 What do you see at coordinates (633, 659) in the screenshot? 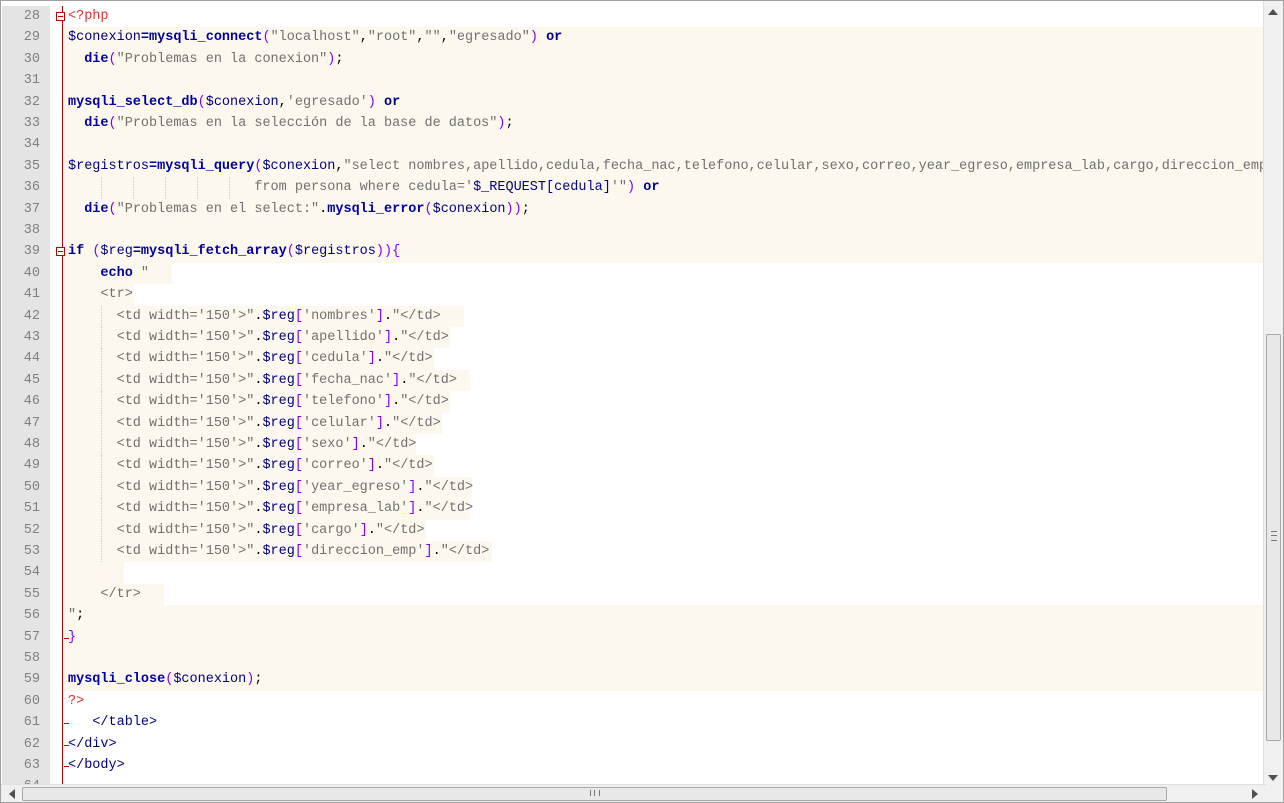
I see `code-line: 58` at bounding box center [633, 659].